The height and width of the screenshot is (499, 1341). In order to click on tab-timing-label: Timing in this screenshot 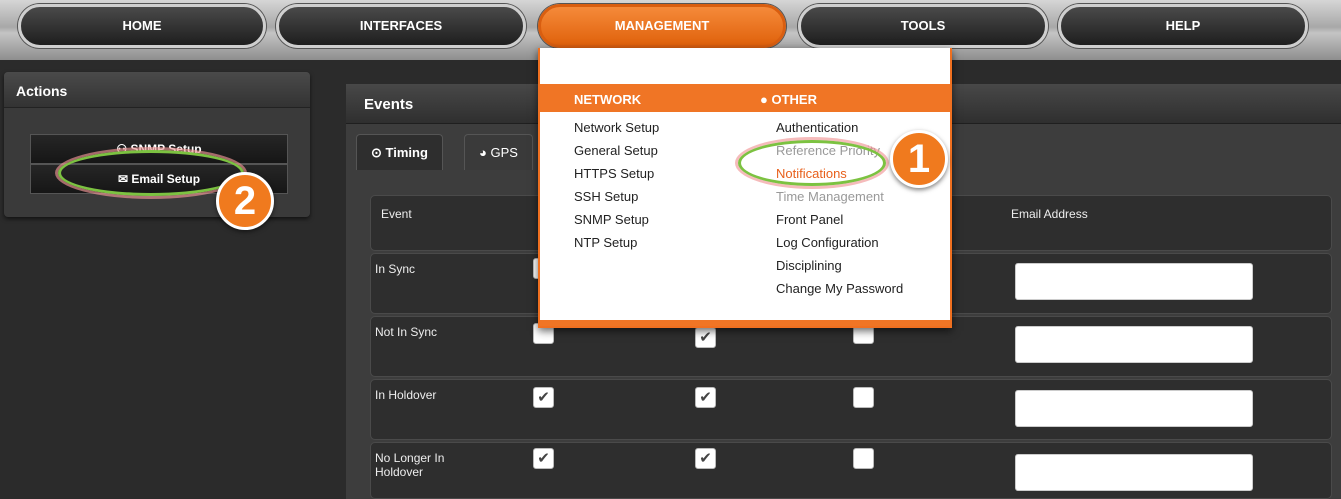, I will do `click(406, 152)`.